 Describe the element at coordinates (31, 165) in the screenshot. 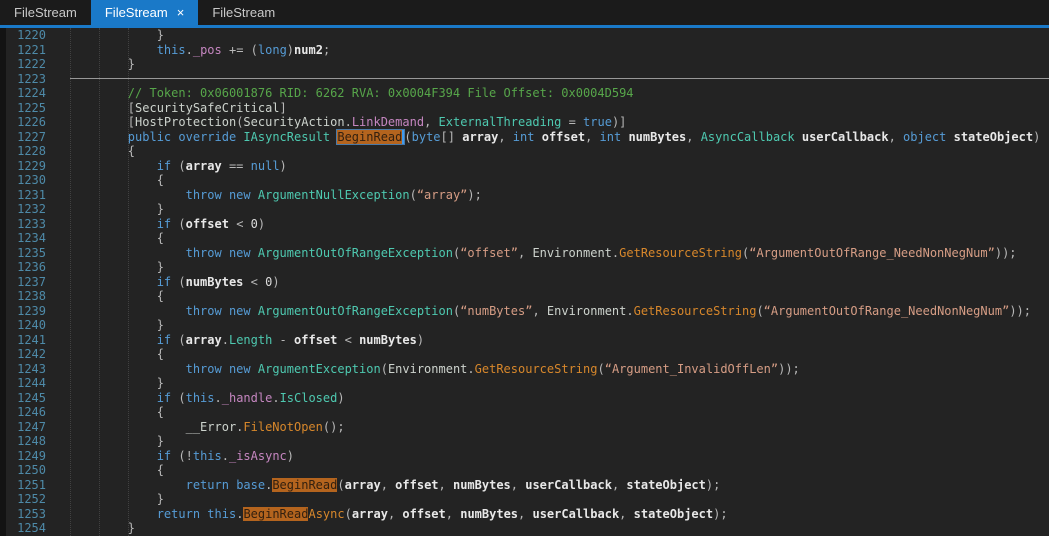

I see `line-number: 1229` at that location.